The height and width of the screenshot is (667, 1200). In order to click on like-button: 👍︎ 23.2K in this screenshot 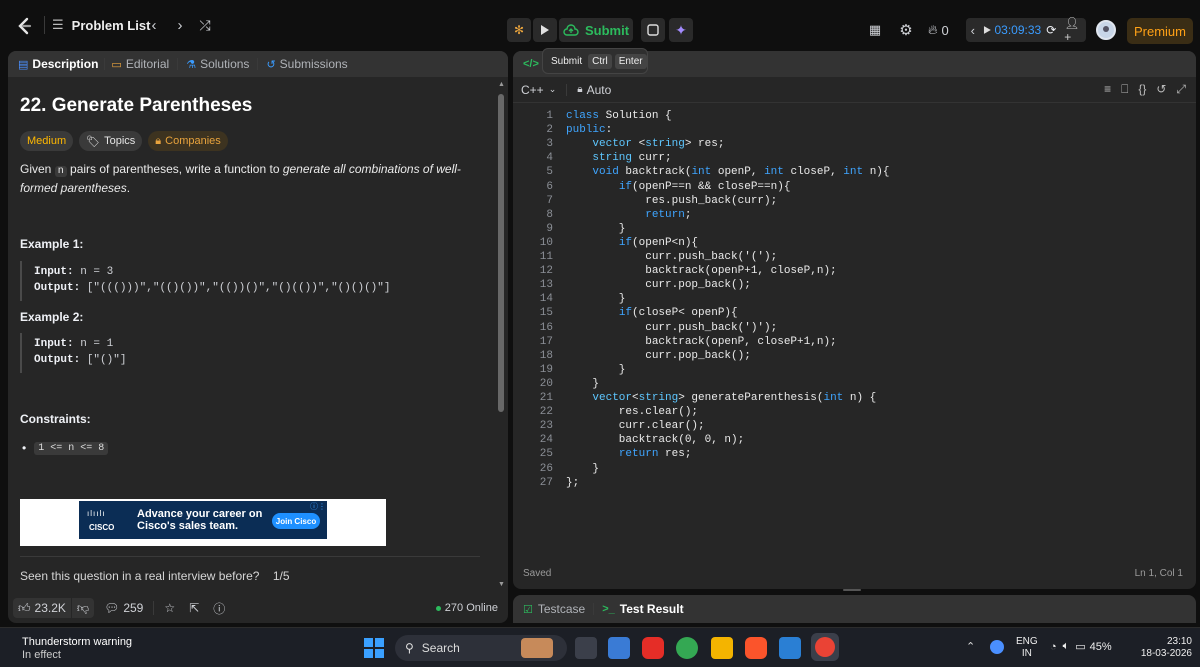, I will do `click(42, 608)`.